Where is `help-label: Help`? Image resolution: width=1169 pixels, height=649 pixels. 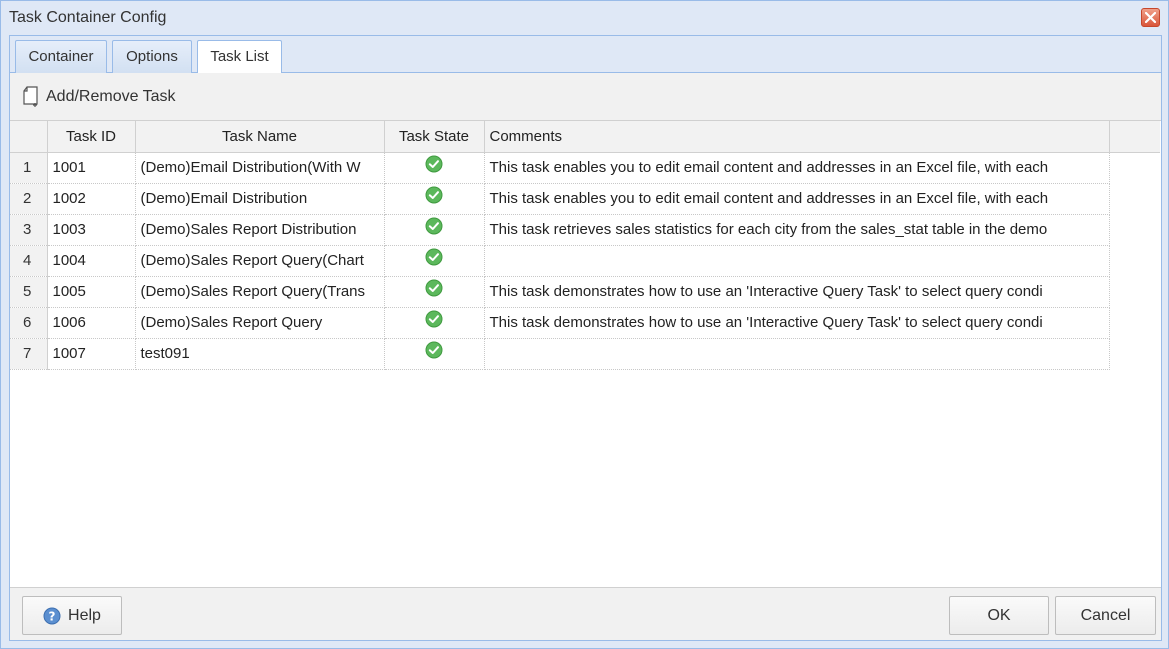 help-label: Help is located at coordinates (84, 615).